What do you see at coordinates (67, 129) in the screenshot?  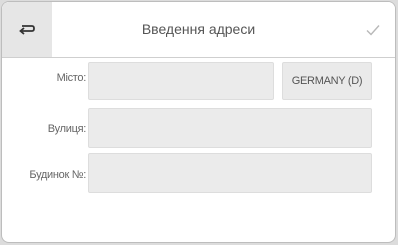 I see `street-label: Вулиця:` at bounding box center [67, 129].